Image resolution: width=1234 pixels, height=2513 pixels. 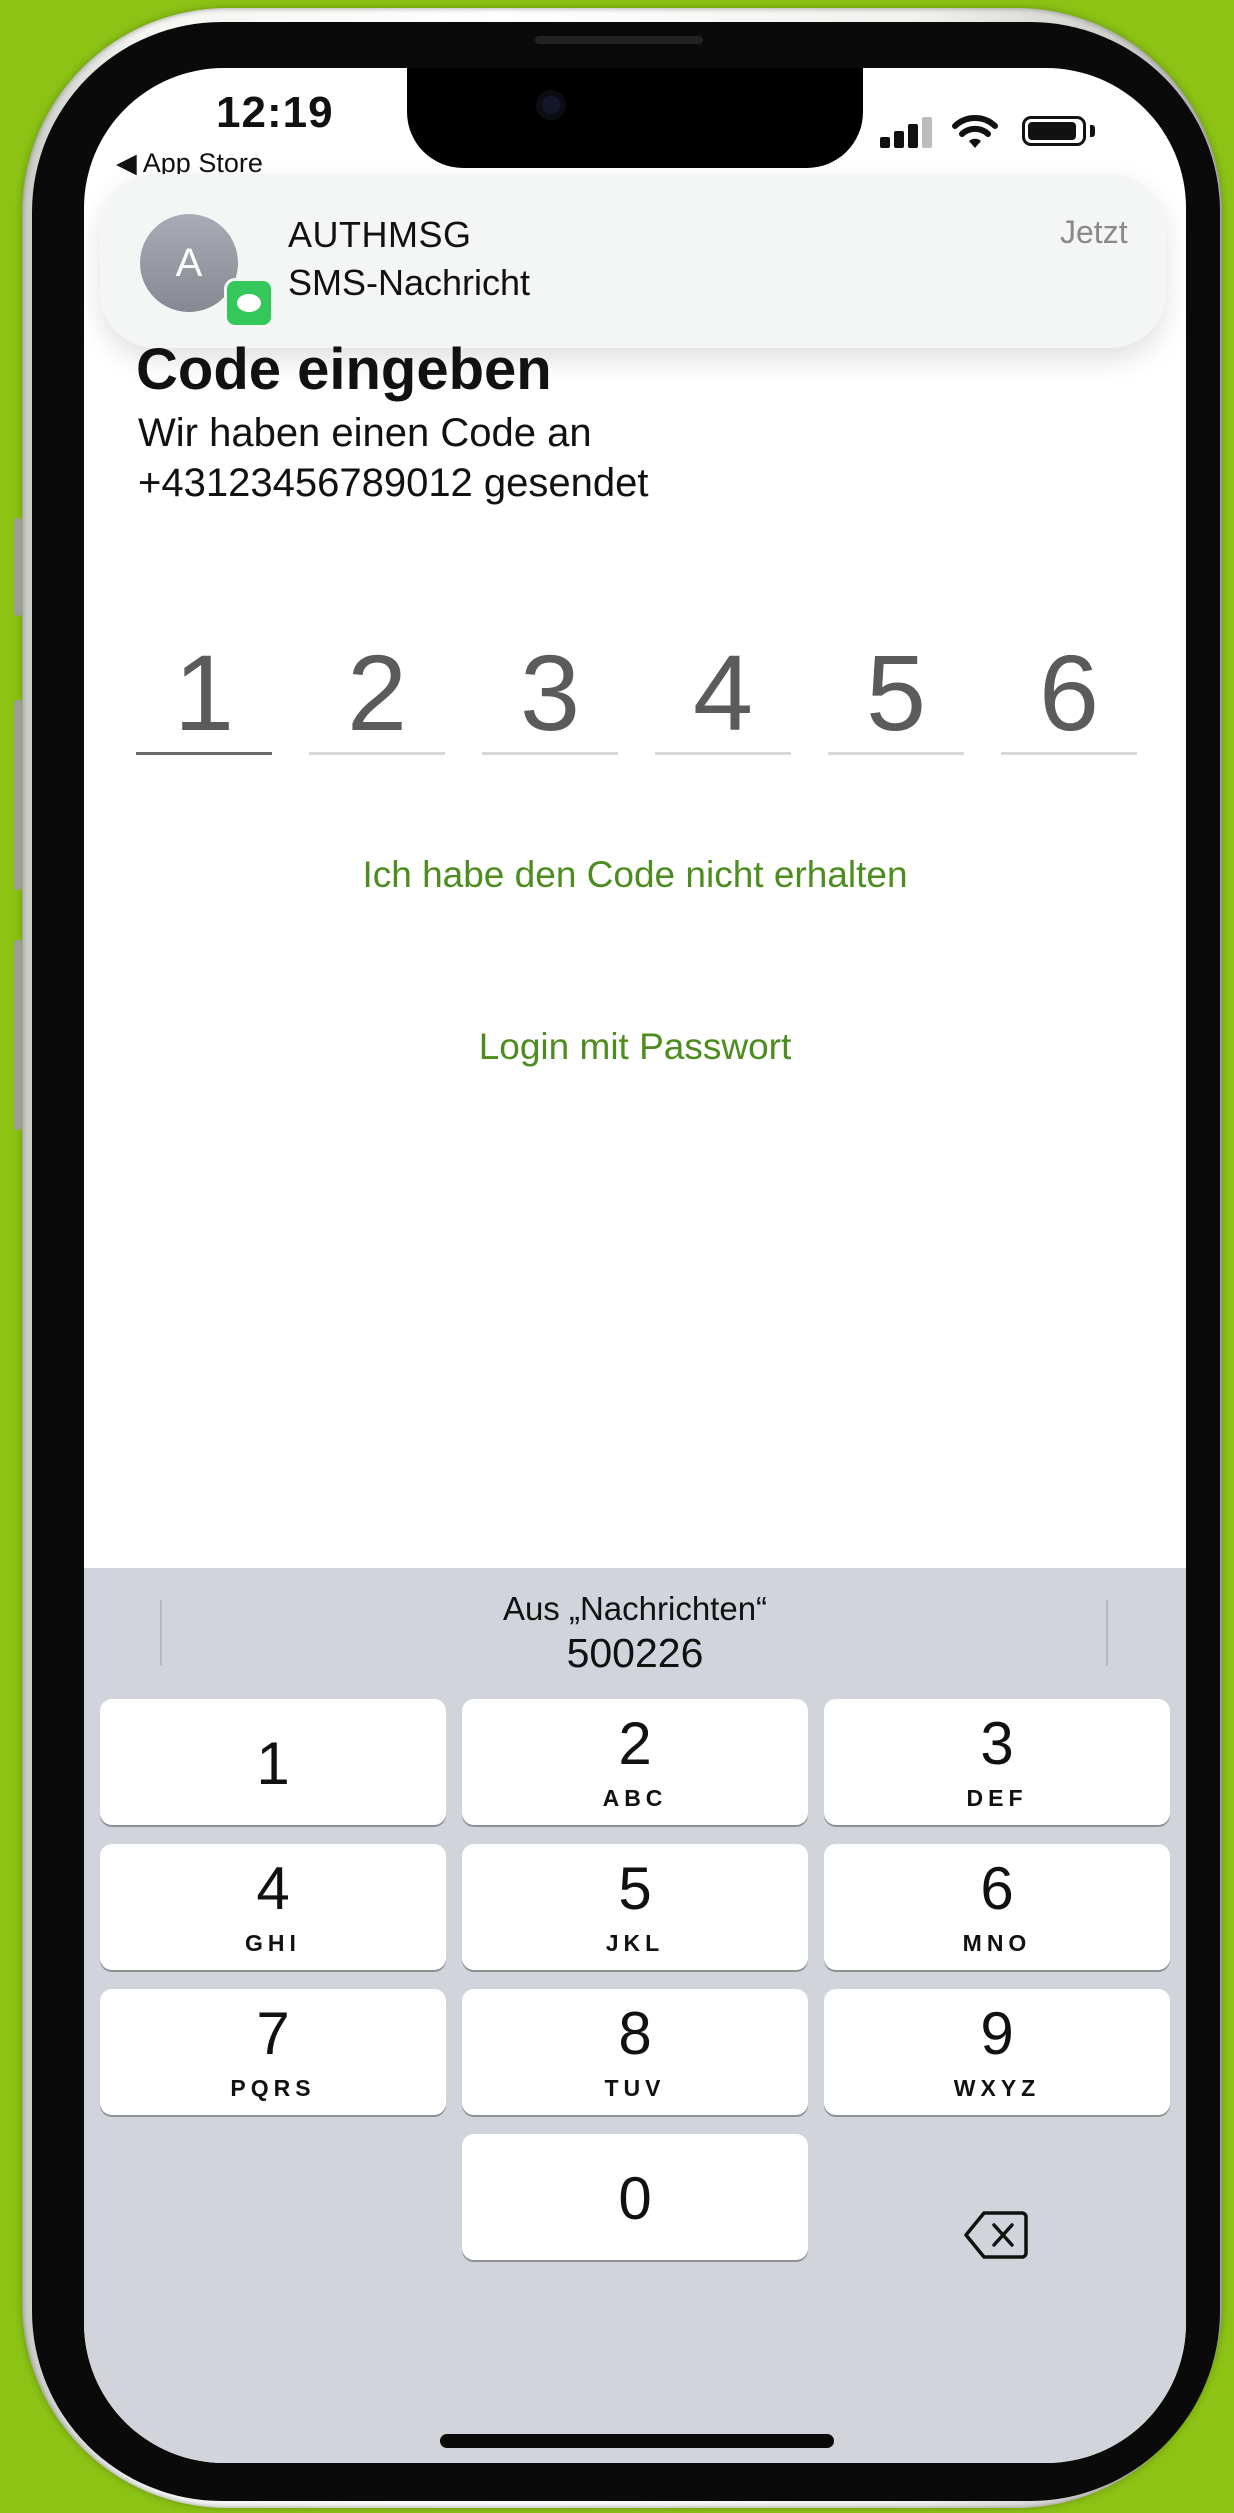 What do you see at coordinates (249, 303) in the screenshot?
I see `messages-app-icon` at bounding box center [249, 303].